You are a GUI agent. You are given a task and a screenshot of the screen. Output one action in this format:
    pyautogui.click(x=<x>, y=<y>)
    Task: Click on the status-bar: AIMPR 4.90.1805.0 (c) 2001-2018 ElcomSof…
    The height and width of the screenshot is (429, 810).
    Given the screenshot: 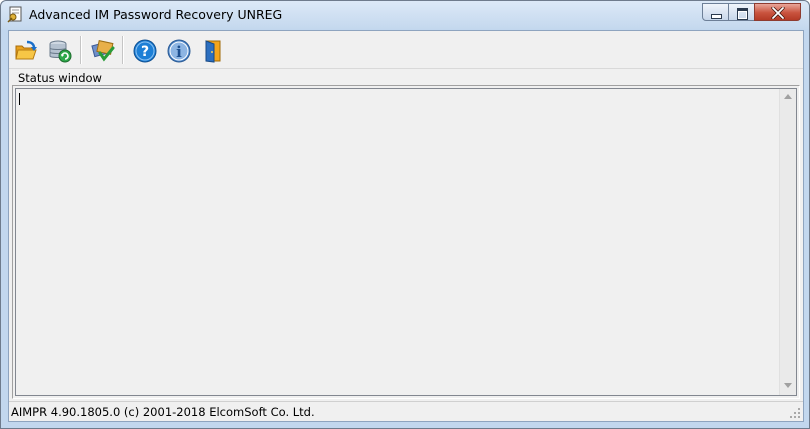 What is the action you would take?
    pyautogui.click(x=406, y=411)
    